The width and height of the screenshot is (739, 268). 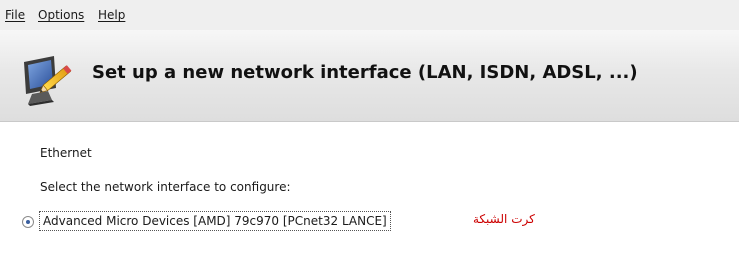 What do you see at coordinates (111, 15) in the screenshot?
I see `menu-help: Help` at bounding box center [111, 15].